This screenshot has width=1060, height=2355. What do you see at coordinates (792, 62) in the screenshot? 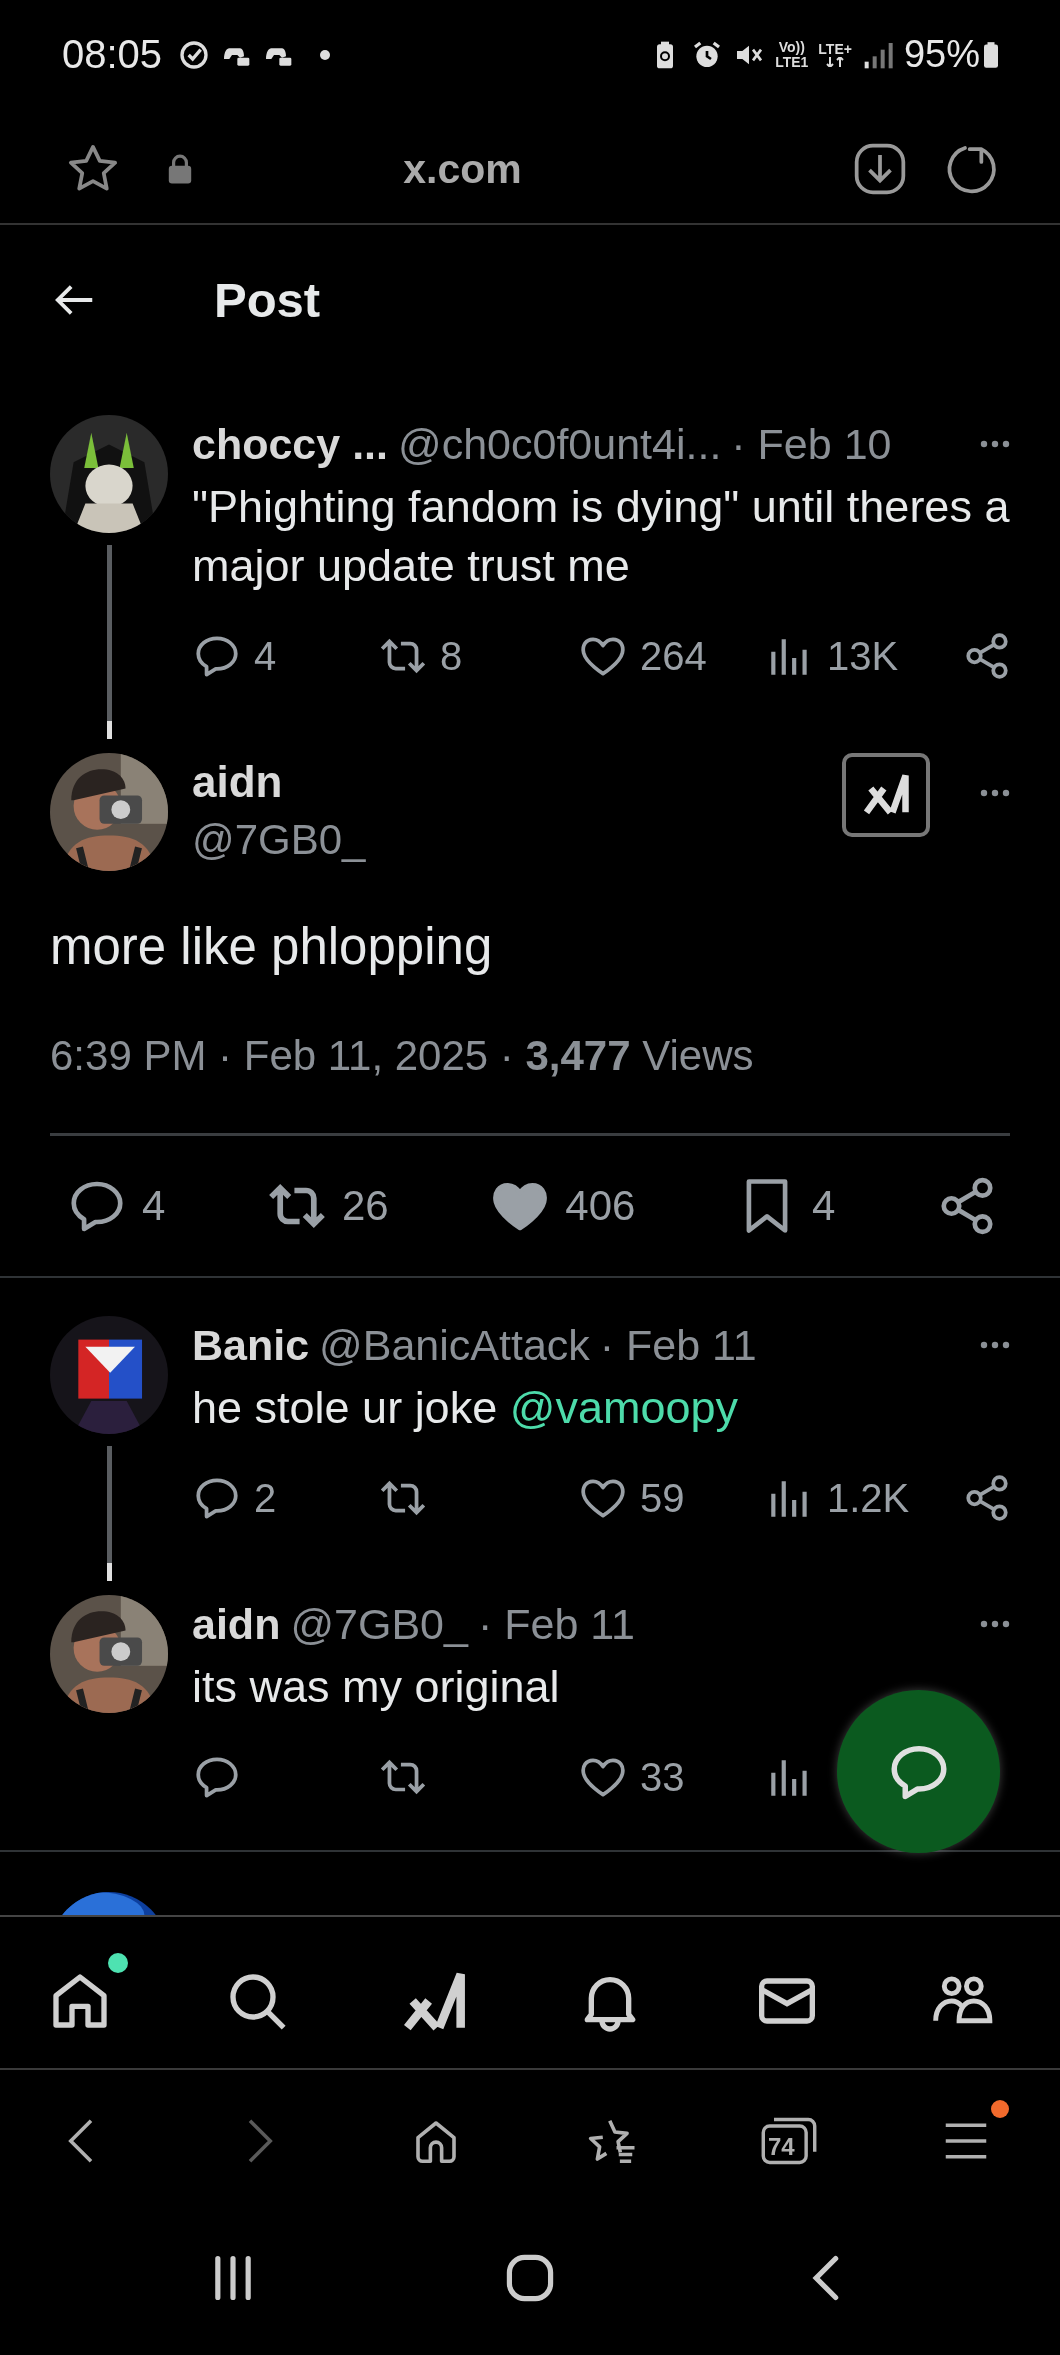
I see `sim-label: LTE1` at bounding box center [792, 62].